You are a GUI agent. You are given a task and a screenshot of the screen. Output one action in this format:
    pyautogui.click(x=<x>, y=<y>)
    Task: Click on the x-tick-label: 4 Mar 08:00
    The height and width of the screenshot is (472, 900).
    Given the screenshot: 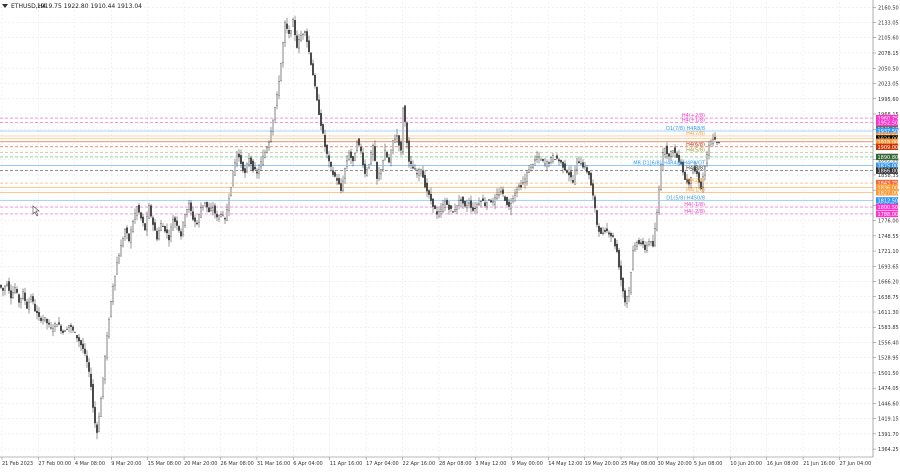 What is the action you would take?
    pyautogui.click(x=90, y=464)
    